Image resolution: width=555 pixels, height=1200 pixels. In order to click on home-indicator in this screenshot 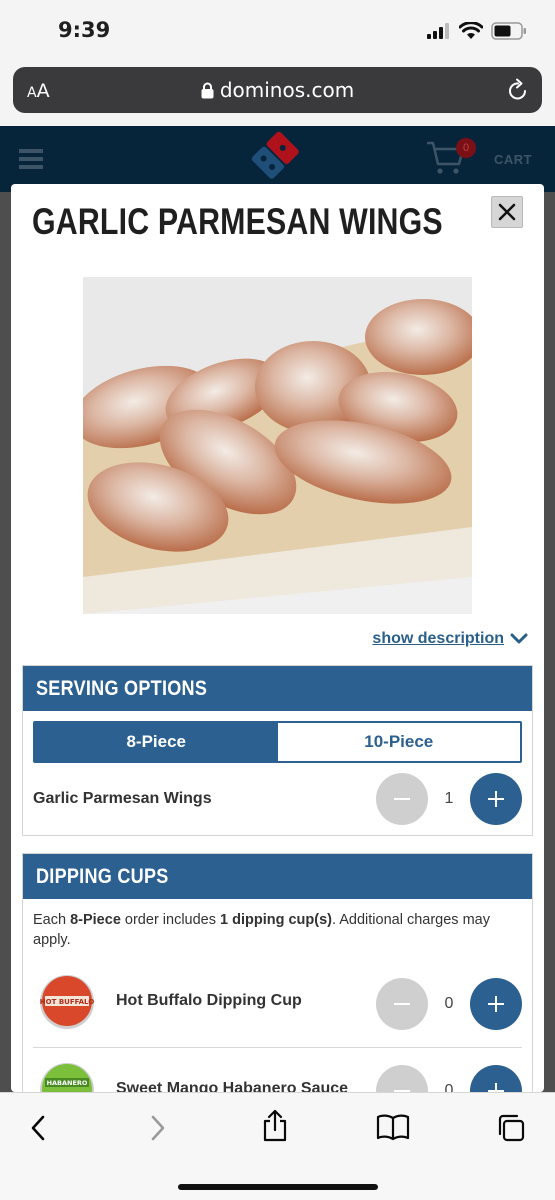, I will do `click(278, 1187)`.